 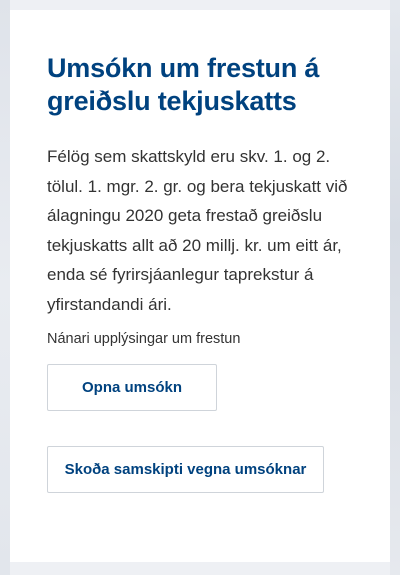 I want to click on open-application-button: Opna umsókn, so click(x=132, y=387).